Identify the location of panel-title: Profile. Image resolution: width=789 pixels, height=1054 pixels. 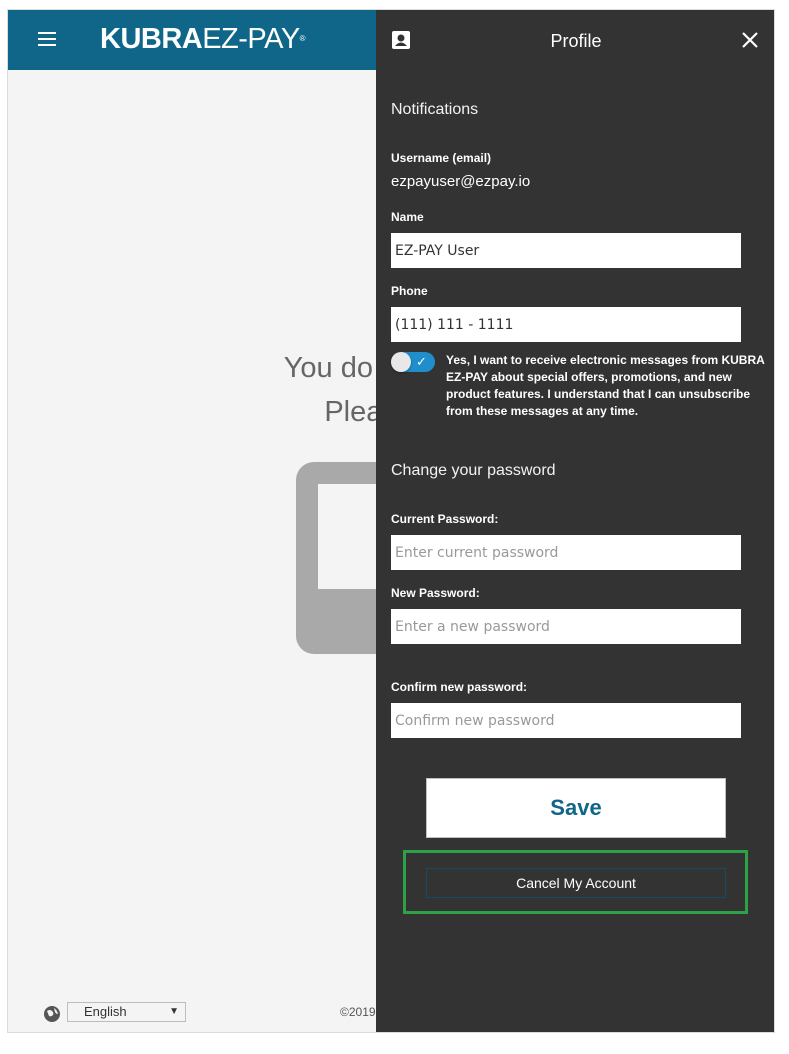
(576, 41).